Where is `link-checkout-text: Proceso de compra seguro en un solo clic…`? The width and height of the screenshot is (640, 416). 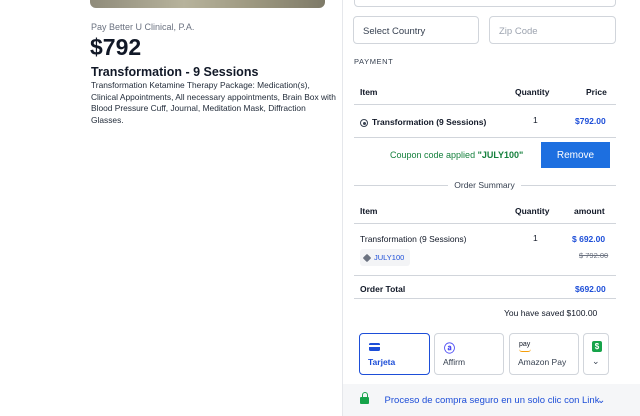
link-checkout-text: Proceso de compra seguro en un solo clic… is located at coordinates (492, 400).